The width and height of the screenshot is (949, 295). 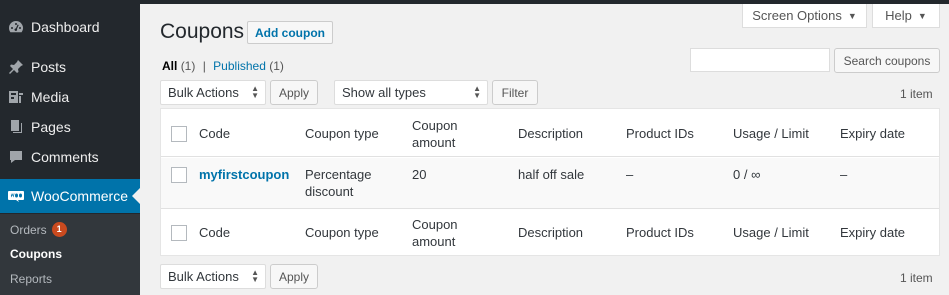 I want to click on coupon-code-link: myfirstcoupon, so click(x=244, y=174).